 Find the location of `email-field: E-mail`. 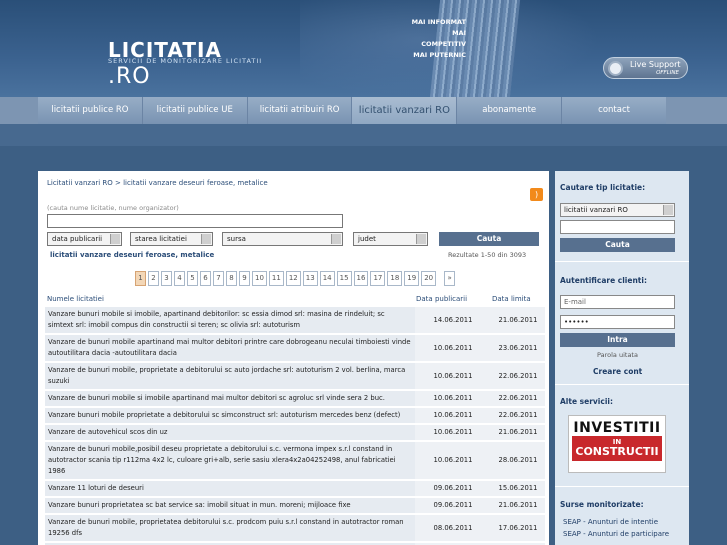

email-field: E-mail is located at coordinates (617, 302).